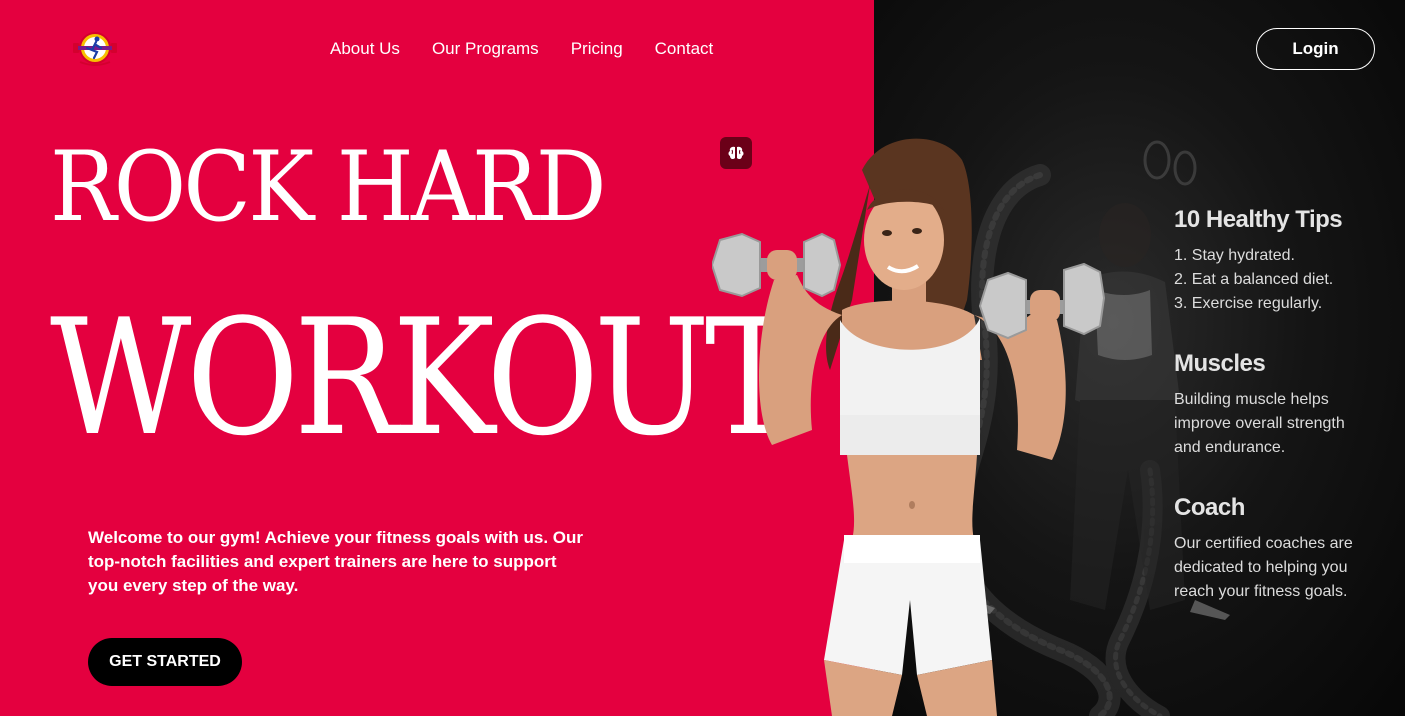  Describe the element at coordinates (1254, 279) in the screenshot. I see `healthy-tip-2: 2. Eat a balanced diet.` at that location.